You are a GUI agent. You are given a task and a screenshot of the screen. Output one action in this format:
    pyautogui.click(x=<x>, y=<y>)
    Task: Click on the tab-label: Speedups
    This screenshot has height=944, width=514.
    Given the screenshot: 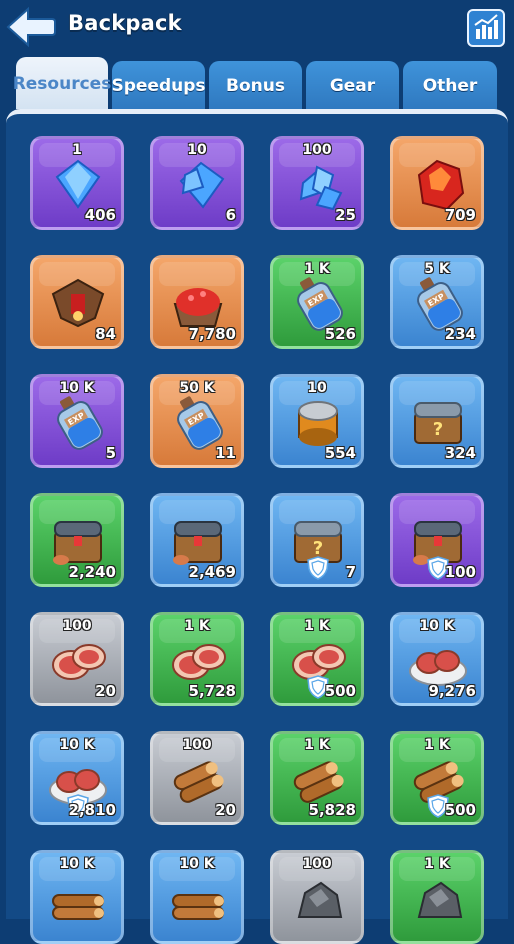 What is the action you would take?
    pyautogui.click(x=158, y=86)
    